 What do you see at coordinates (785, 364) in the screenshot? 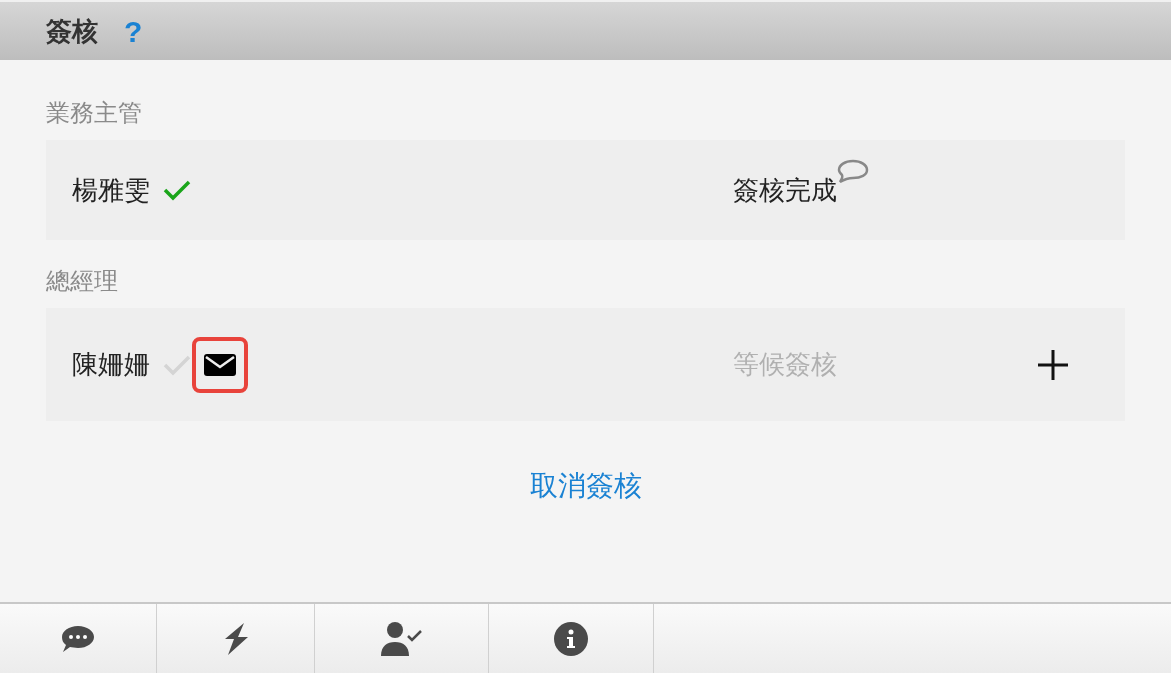
I see `status-text: 等候簽核` at bounding box center [785, 364].